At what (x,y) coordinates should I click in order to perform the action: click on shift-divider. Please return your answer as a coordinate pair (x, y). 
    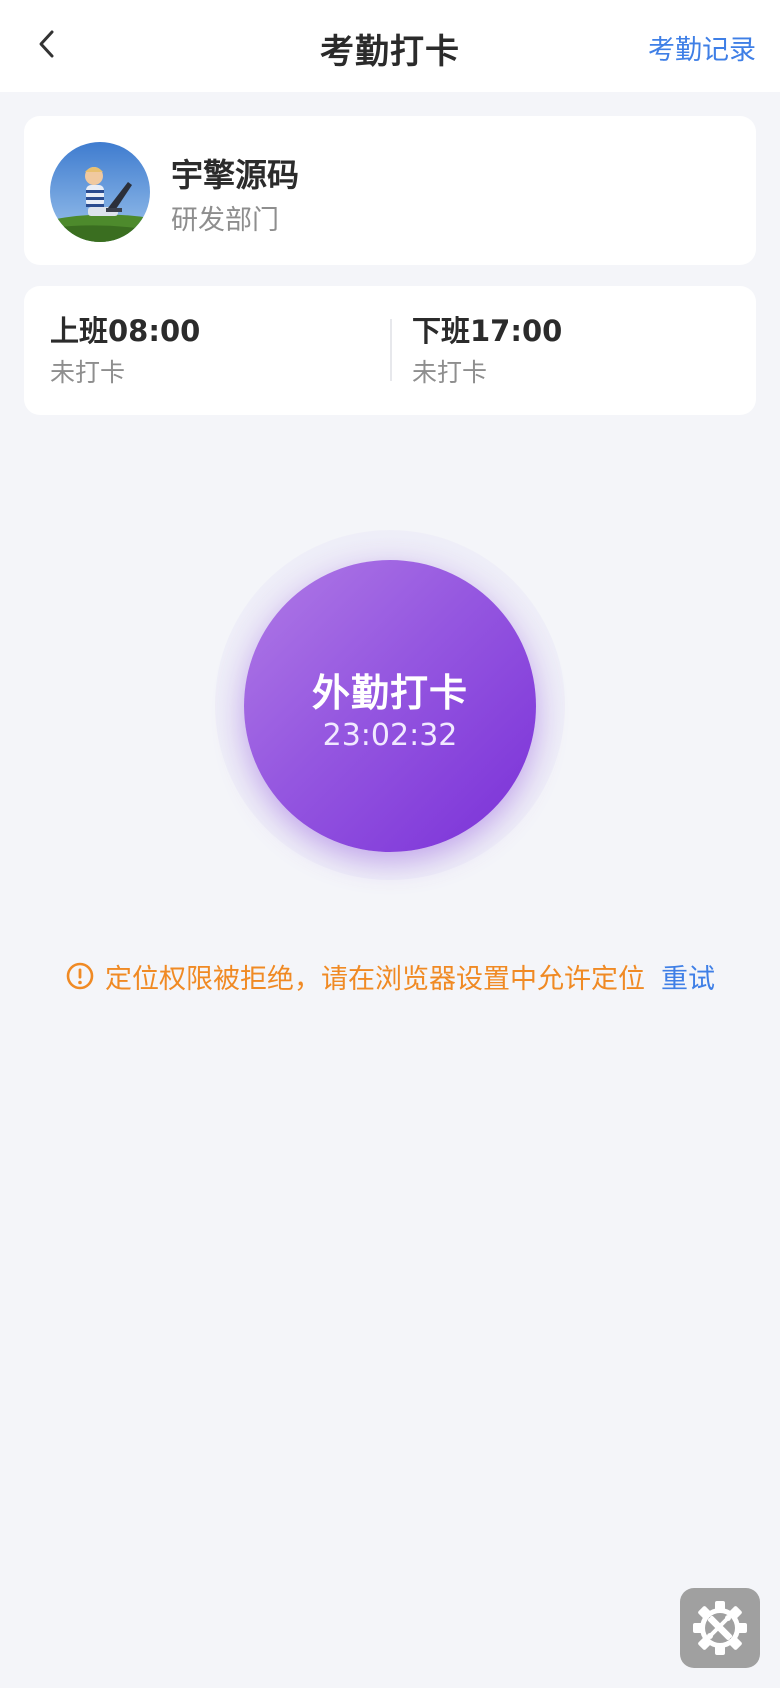
    Looking at the image, I should click on (391, 350).